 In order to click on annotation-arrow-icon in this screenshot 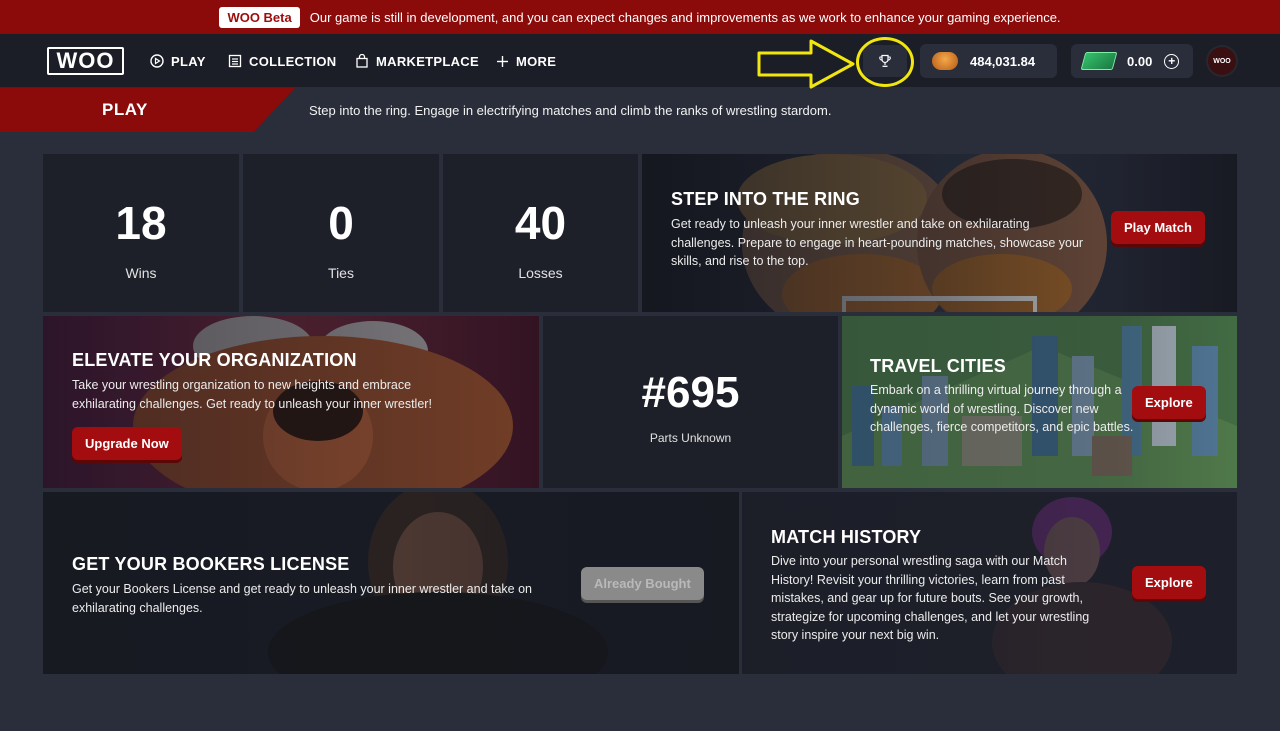, I will do `click(806, 64)`.